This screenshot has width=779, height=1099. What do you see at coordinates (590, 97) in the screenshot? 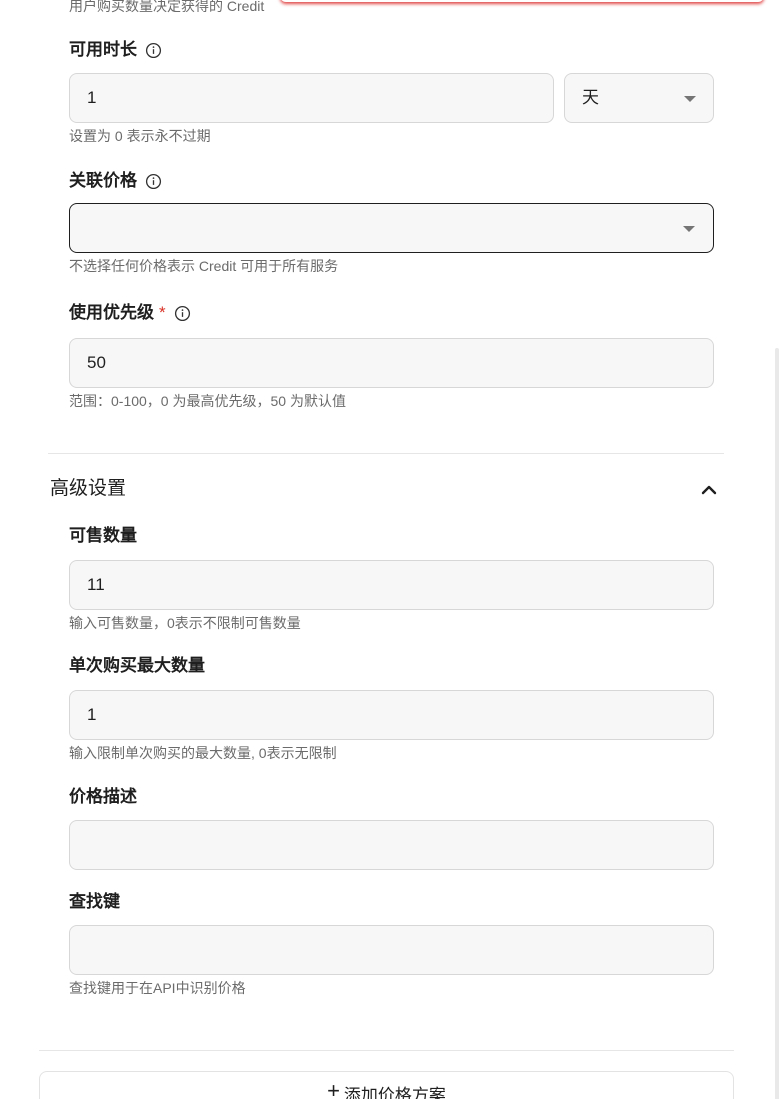
I see `duration-unit-value: 天` at bounding box center [590, 97].